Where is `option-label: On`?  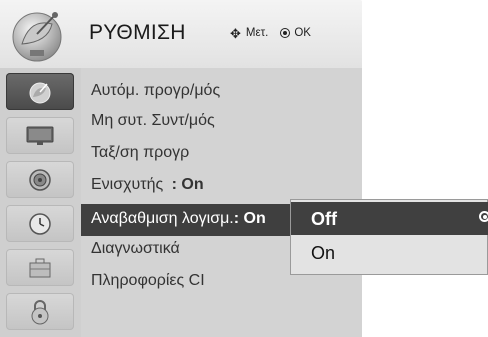
option-label: On is located at coordinates (323, 253).